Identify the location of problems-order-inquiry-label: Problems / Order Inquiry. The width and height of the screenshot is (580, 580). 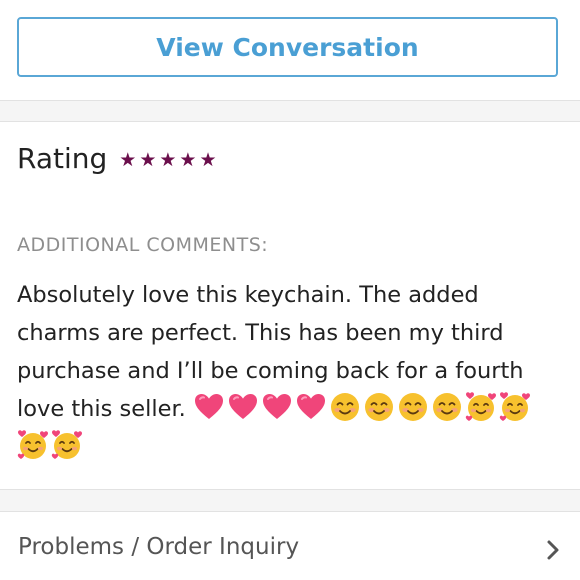
(159, 547).